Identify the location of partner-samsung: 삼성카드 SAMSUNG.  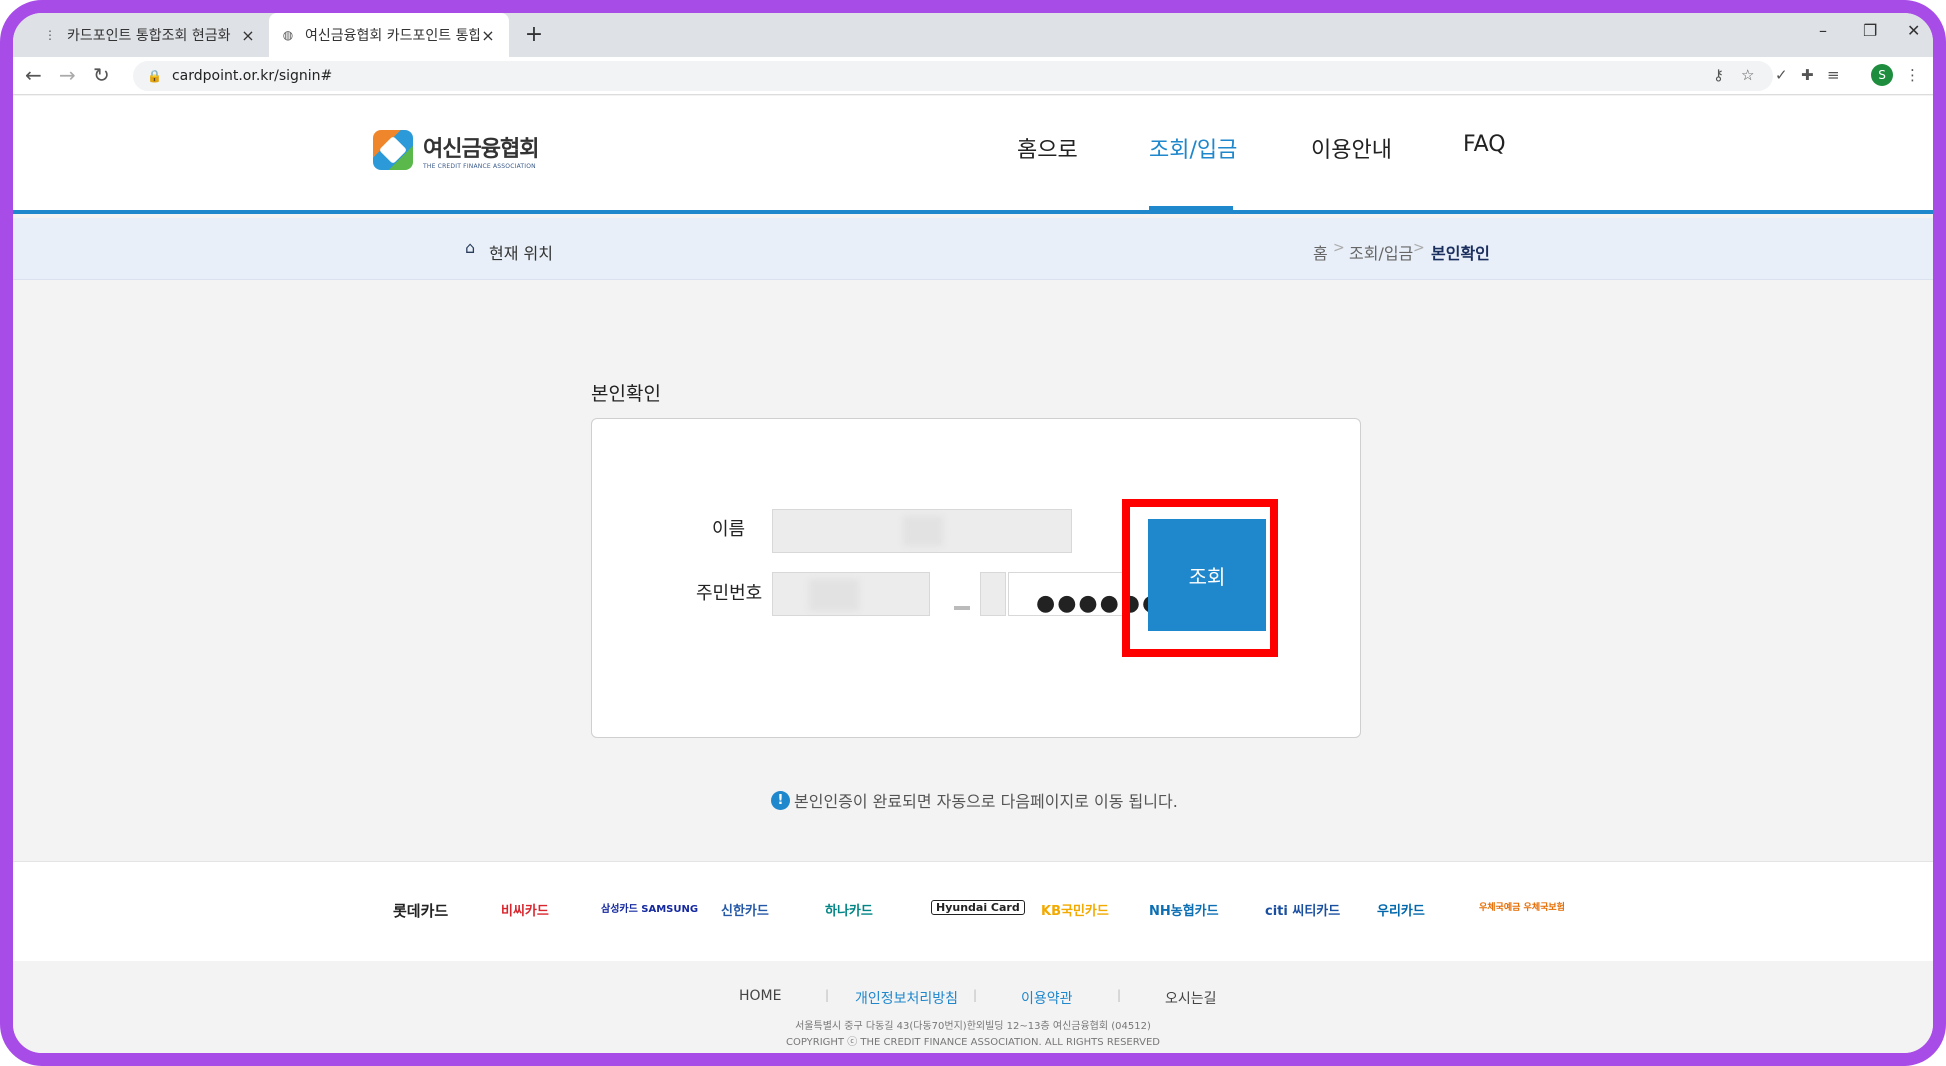
(649, 907).